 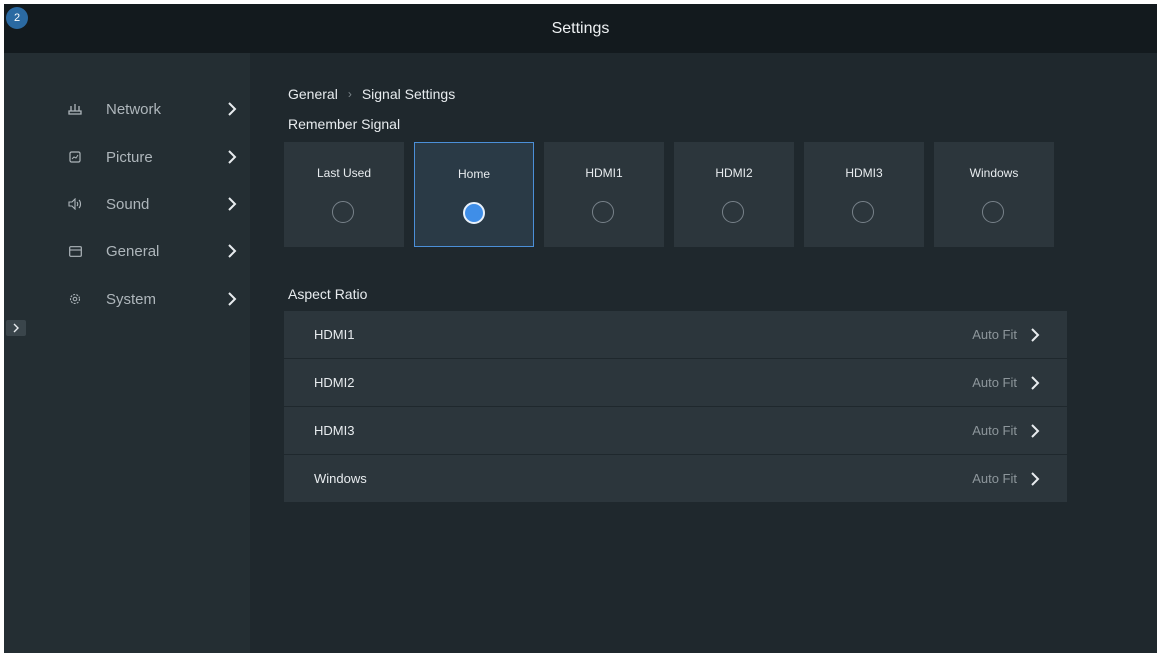 What do you see at coordinates (75, 251) in the screenshot?
I see `window-icon` at bounding box center [75, 251].